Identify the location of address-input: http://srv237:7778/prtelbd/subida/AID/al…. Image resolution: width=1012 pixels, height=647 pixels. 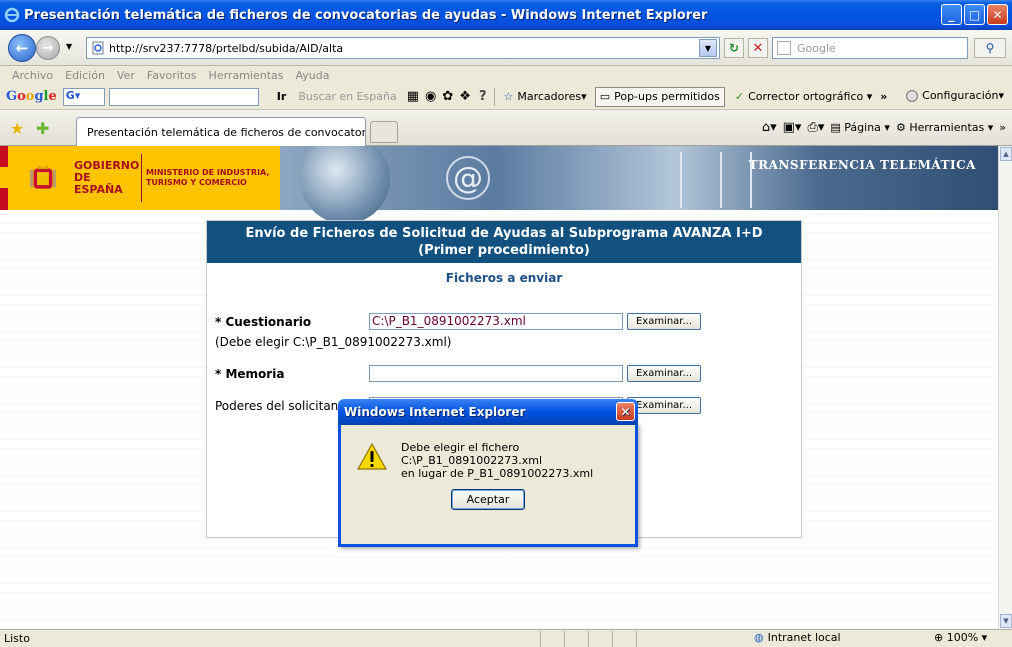
(403, 48).